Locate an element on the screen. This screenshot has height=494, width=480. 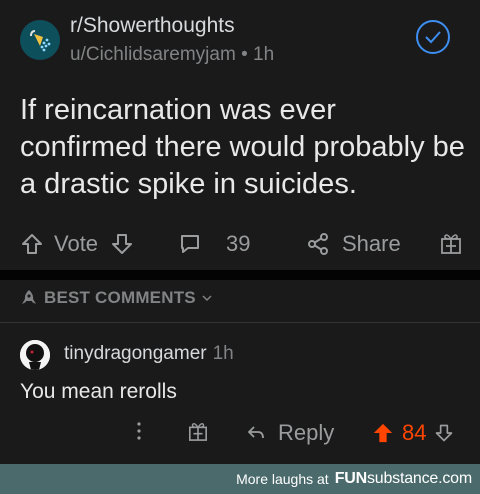
reply-icon is located at coordinates (256, 433).